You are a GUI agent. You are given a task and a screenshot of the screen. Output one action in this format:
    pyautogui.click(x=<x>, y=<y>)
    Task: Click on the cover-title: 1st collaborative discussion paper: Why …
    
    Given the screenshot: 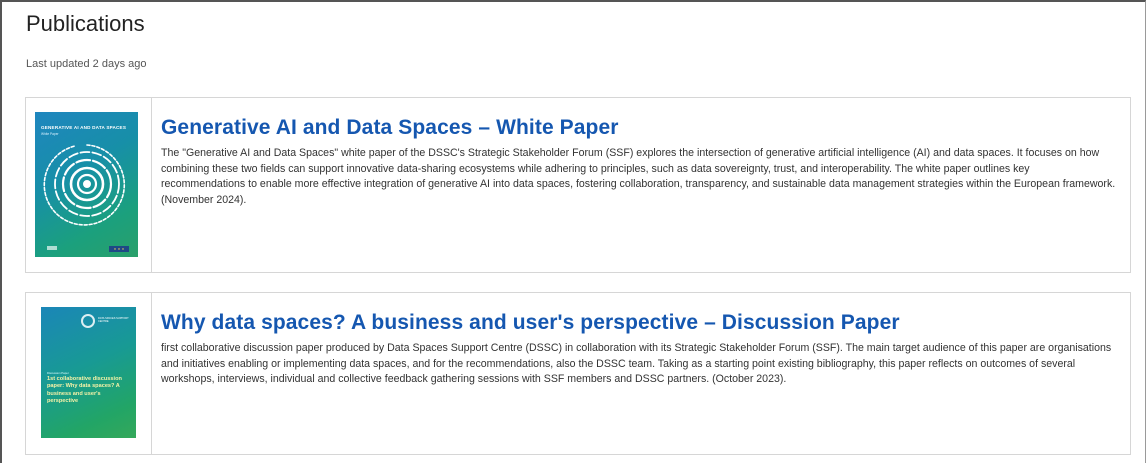 What is the action you would take?
    pyautogui.click(x=84, y=390)
    